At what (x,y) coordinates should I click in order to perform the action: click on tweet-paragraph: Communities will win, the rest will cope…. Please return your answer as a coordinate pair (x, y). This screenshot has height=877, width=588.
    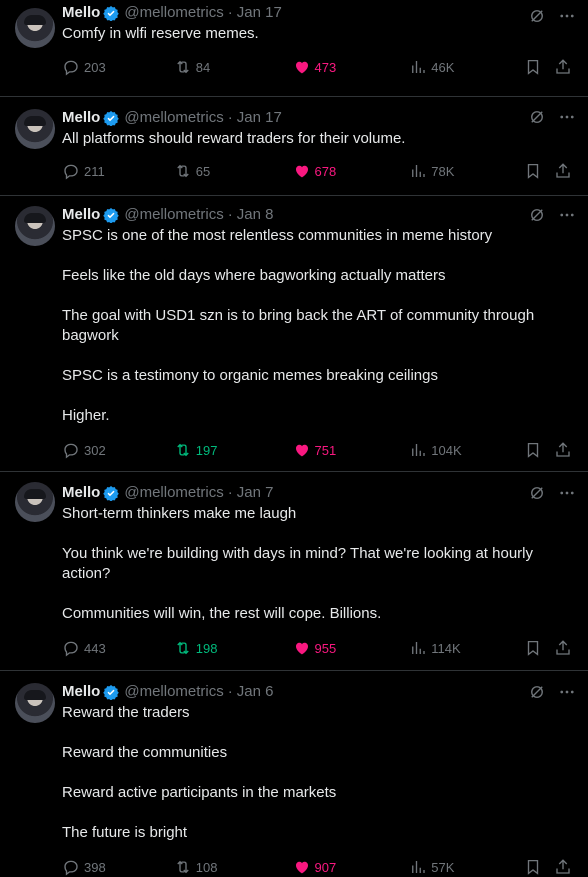
    Looking at the image, I should click on (222, 613).